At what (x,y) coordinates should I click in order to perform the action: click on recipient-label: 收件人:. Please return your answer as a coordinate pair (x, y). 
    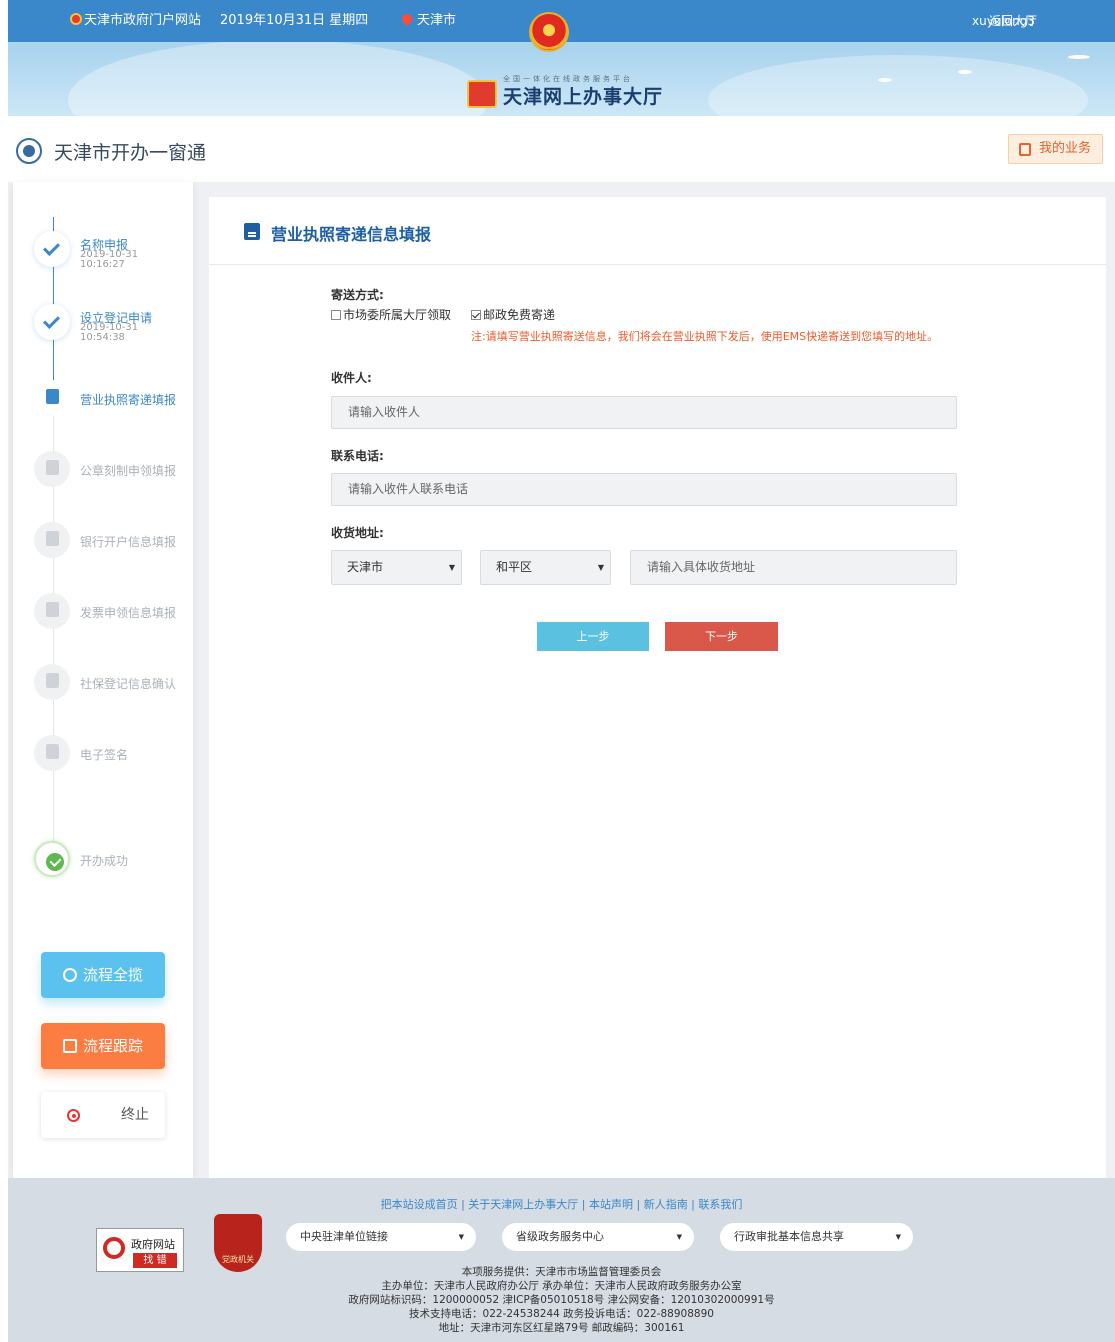
    Looking at the image, I should click on (351, 378).